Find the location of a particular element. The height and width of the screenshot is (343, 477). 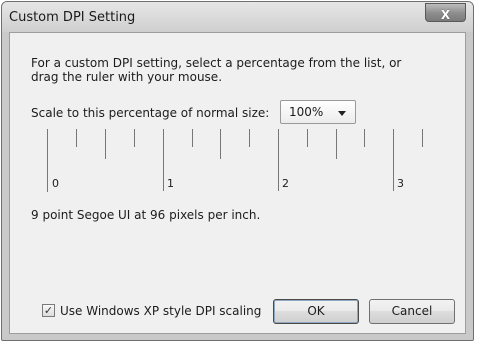

ruler-label: 1 is located at coordinates (170, 183).